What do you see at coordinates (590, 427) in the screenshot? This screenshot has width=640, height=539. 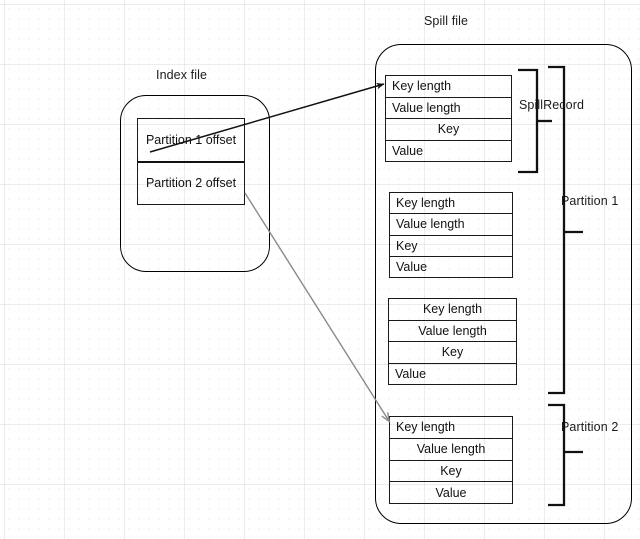 I see `bracket-label-partition-2: Partition 2` at bounding box center [590, 427].